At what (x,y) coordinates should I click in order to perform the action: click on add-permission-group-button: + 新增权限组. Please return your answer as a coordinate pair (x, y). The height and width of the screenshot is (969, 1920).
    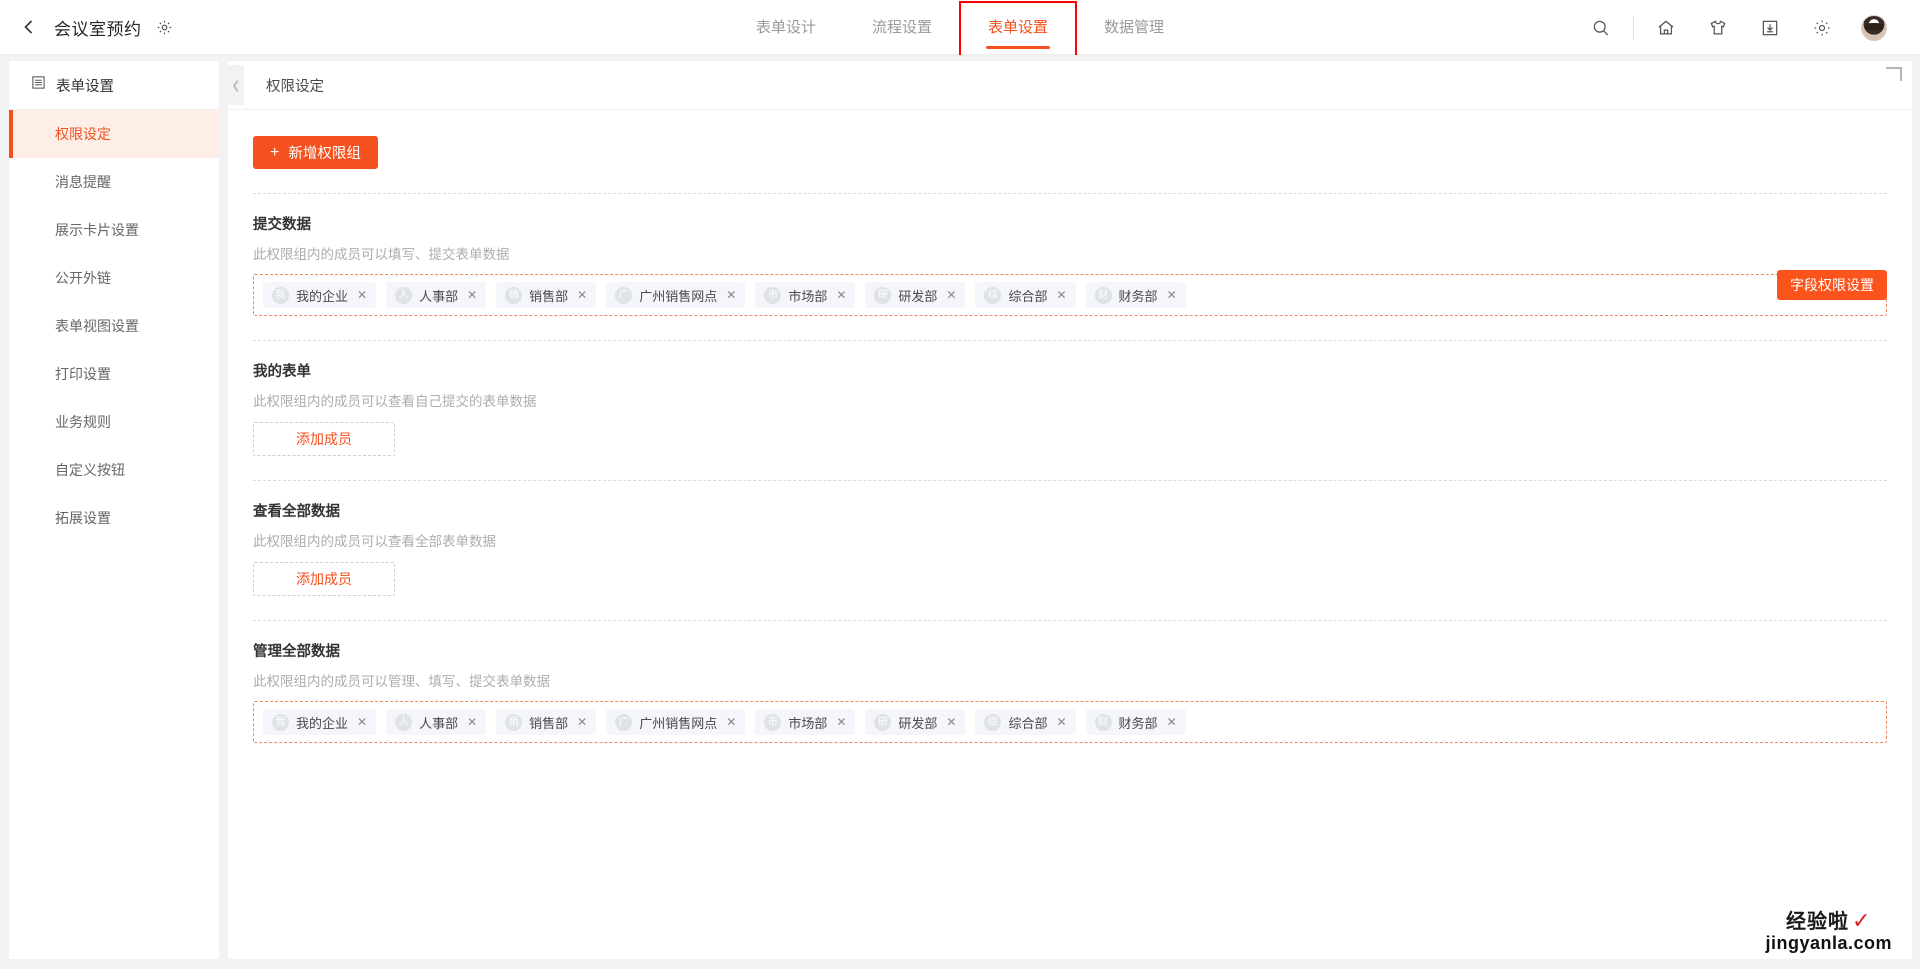
    Looking at the image, I should click on (315, 152).